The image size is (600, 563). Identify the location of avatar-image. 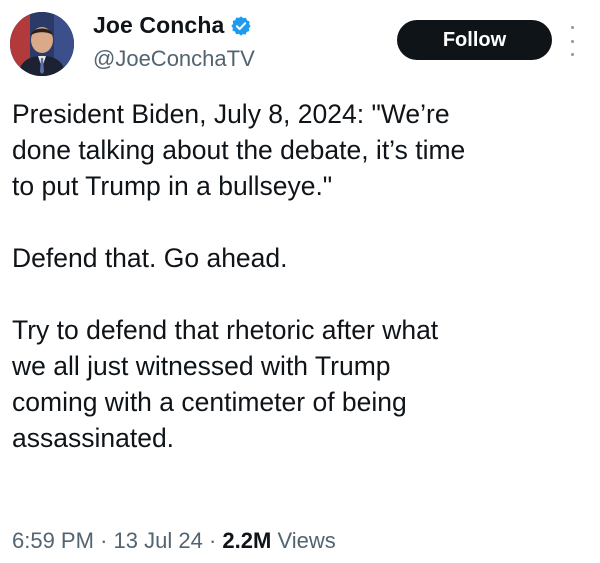
(42, 44).